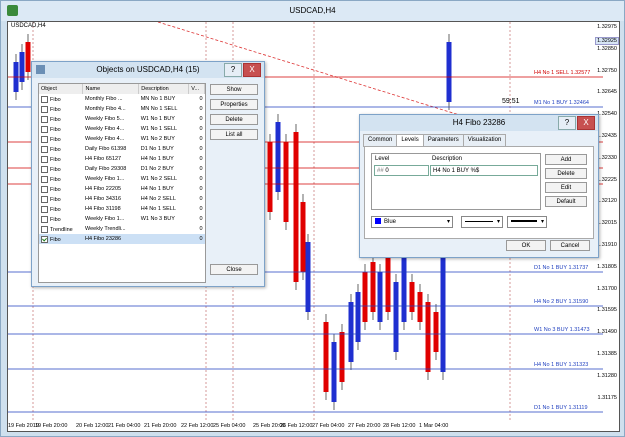 The width and height of the screenshot is (625, 437). What do you see at coordinates (122, 119) in the screenshot?
I see `table-row: Fibo Weekly Fibo 5... W1 No 1 BUY 0` at bounding box center [122, 119].